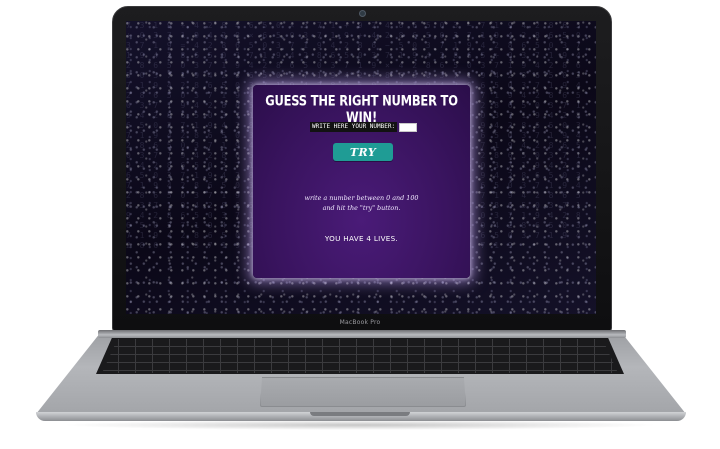 This screenshot has width=720, height=449. I want to click on device-brand-label: MacBook Pro, so click(360, 322).